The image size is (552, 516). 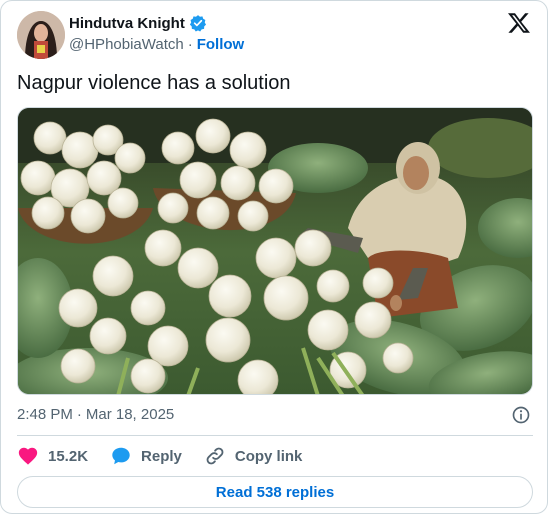 I want to click on heart-icon, so click(x=28, y=456).